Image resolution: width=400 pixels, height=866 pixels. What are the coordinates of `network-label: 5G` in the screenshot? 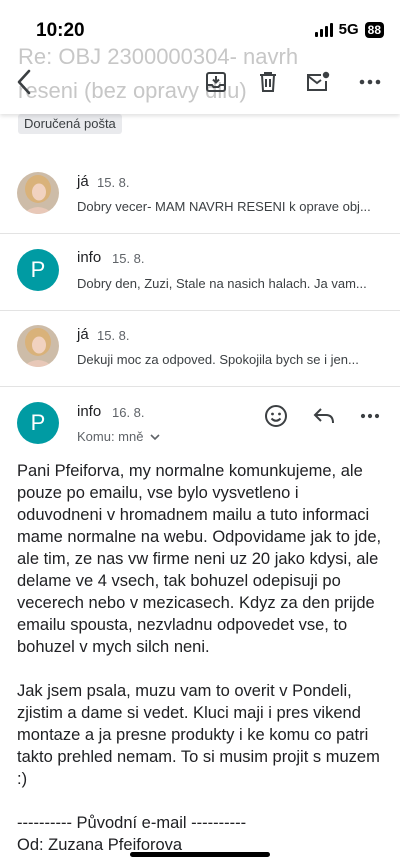 It's located at (348, 29).